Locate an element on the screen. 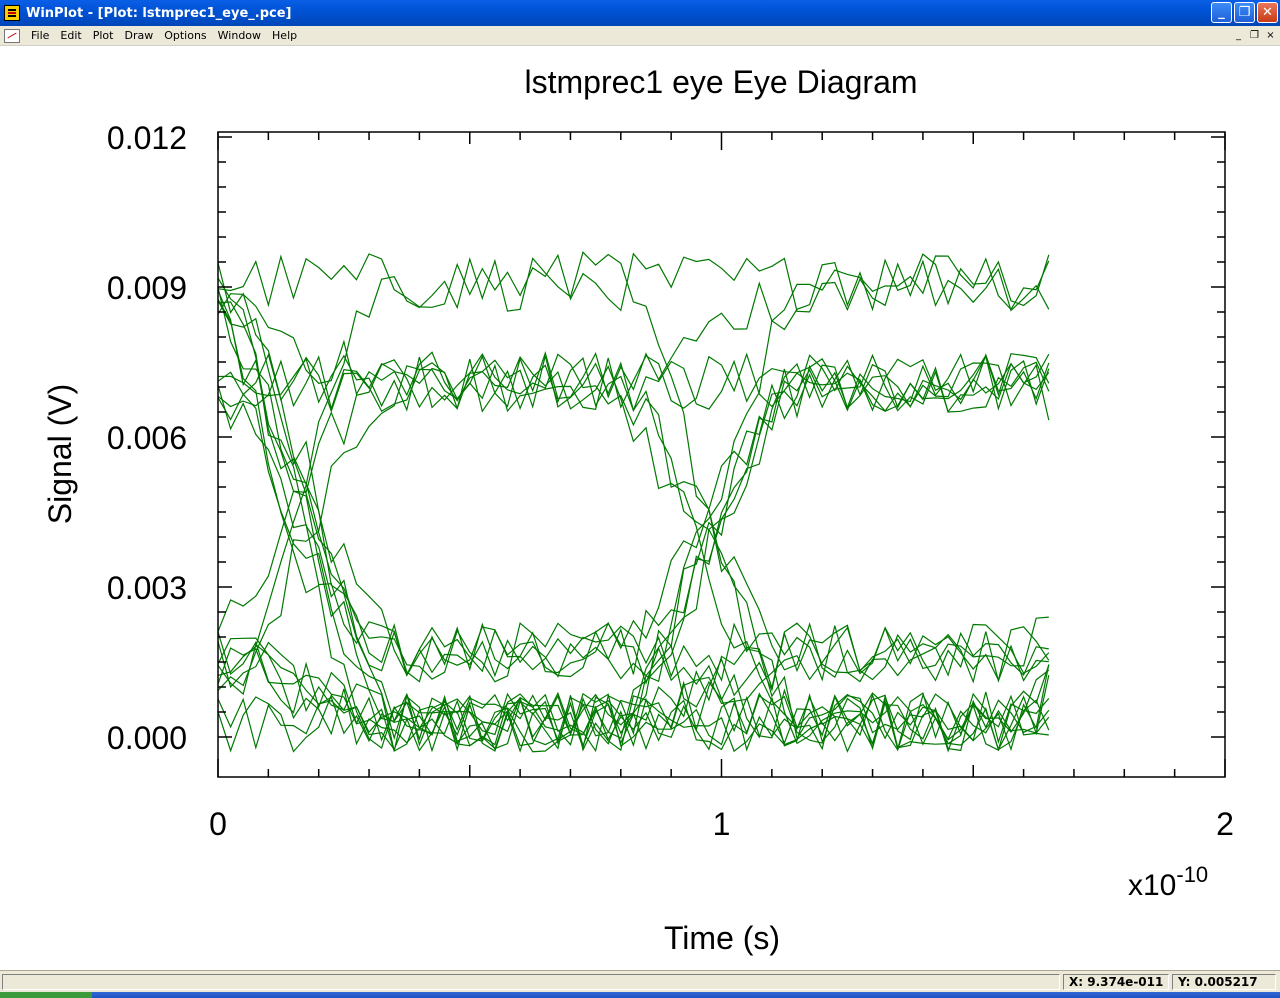 Image resolution: width=1280 pixels, height=998 pixels. y-tick-label: 0.006 is located at coordinates (147, 438).